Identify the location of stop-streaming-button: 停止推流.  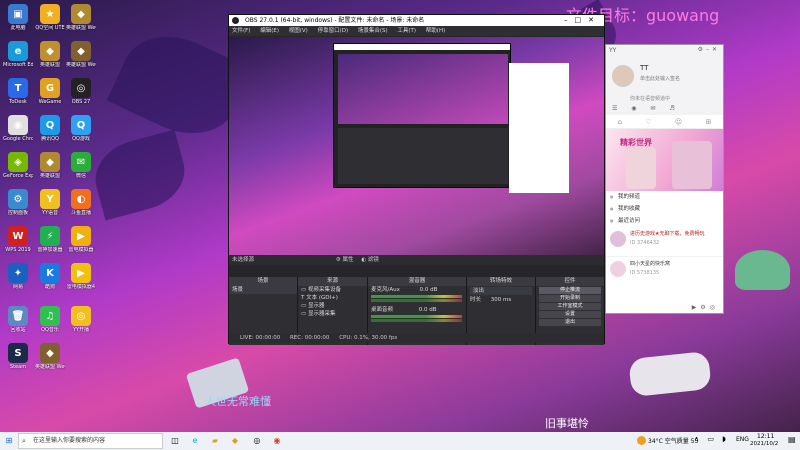
(570, 290).